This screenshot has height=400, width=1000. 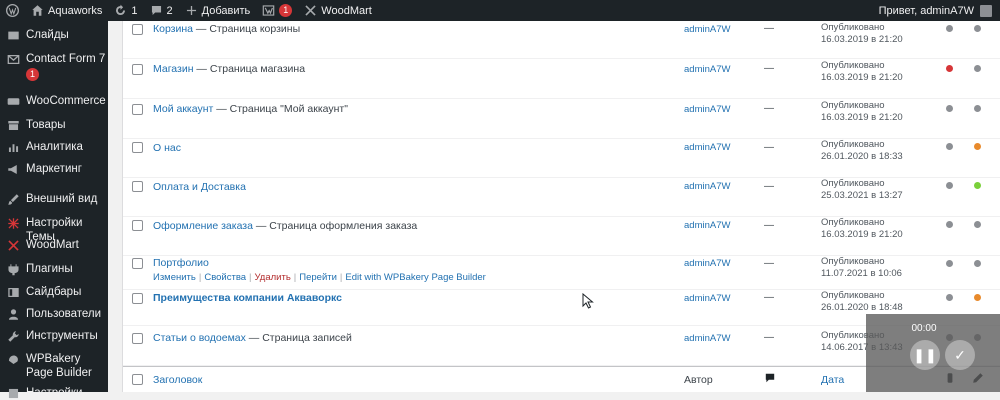 What do you see at coordinates (54, 125) in the screenshot?
I see `menu-item-products: Товары` at bounding box center [54, 125].